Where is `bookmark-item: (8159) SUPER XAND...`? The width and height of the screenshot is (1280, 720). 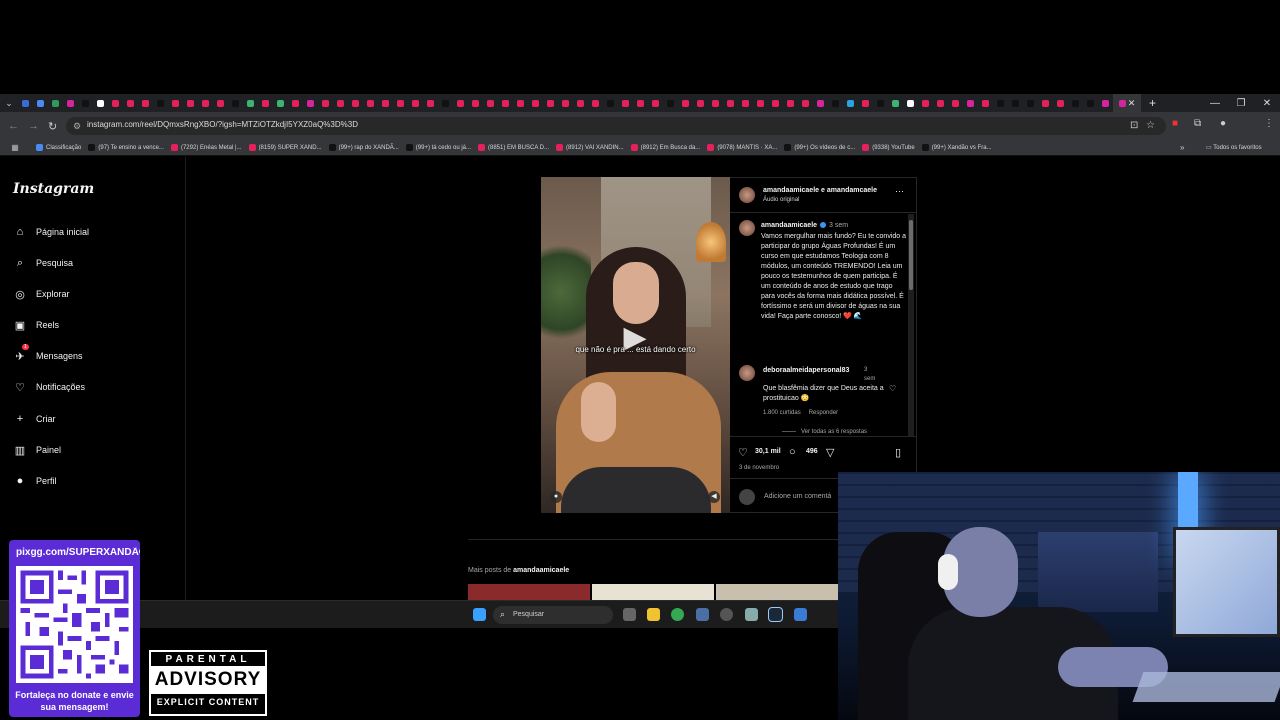 bookmark-item: (8159) SUPER XAND... is located at coordinates (285, 147).